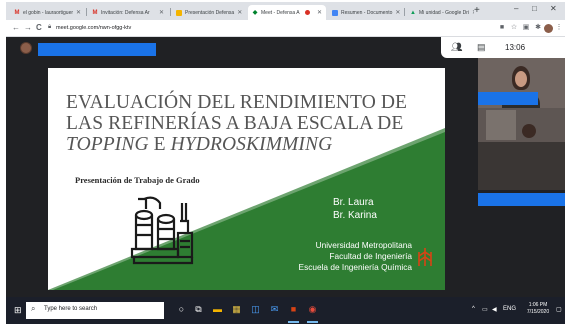 Image resolution: width=571 pixels, height=326 pixels. I want to click on puzzle-icon: ✱, so click(538, 28).